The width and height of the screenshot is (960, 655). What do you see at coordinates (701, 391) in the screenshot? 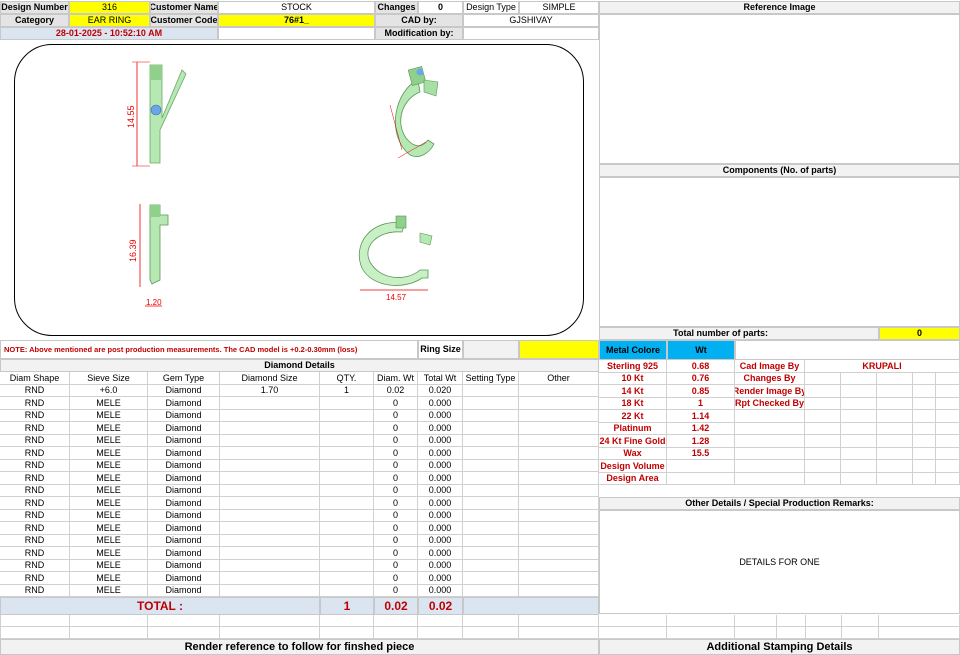
I see `metal-cell: 0.85` at bounding box center [701, 391].